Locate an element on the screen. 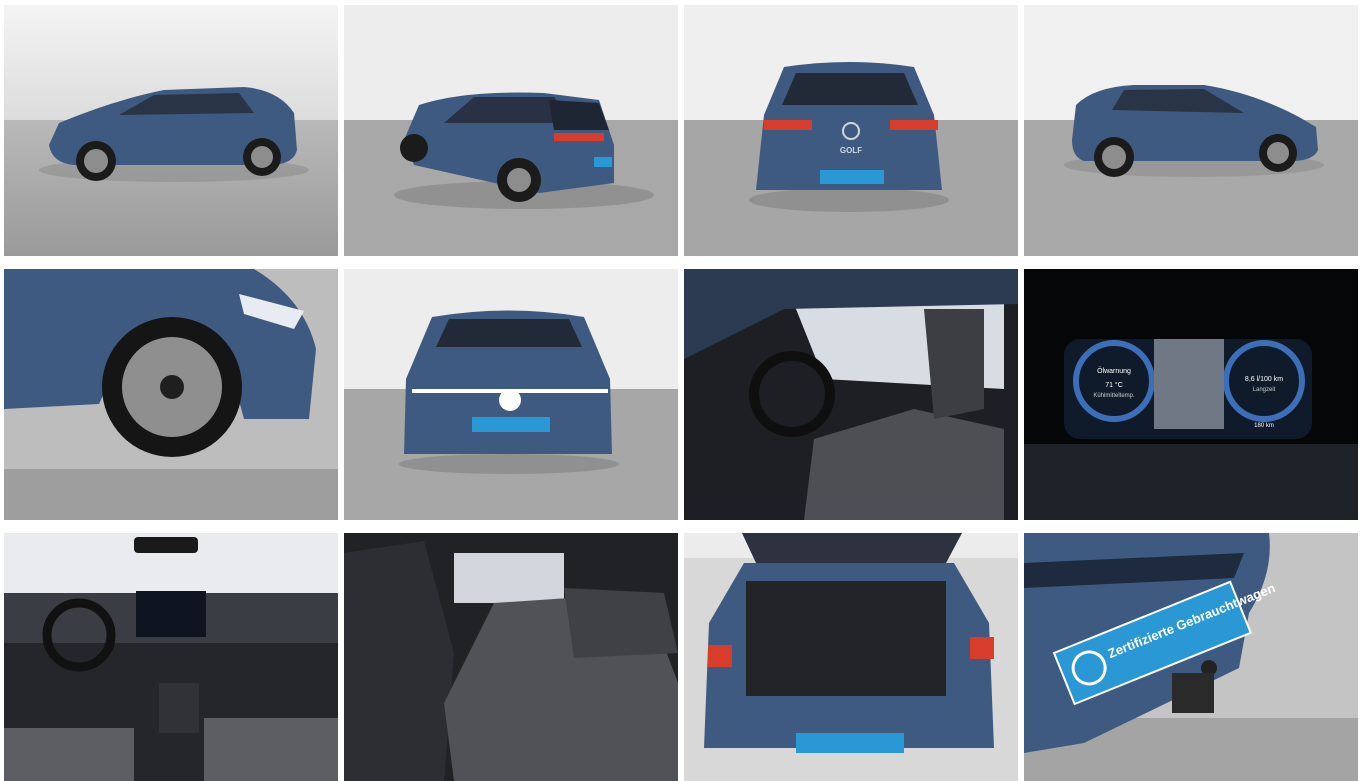 Image resolution: width=1365 pixels, height=781 pixels. cluster-left-label: Ölwarnung is located at coordinates (1114, 371).